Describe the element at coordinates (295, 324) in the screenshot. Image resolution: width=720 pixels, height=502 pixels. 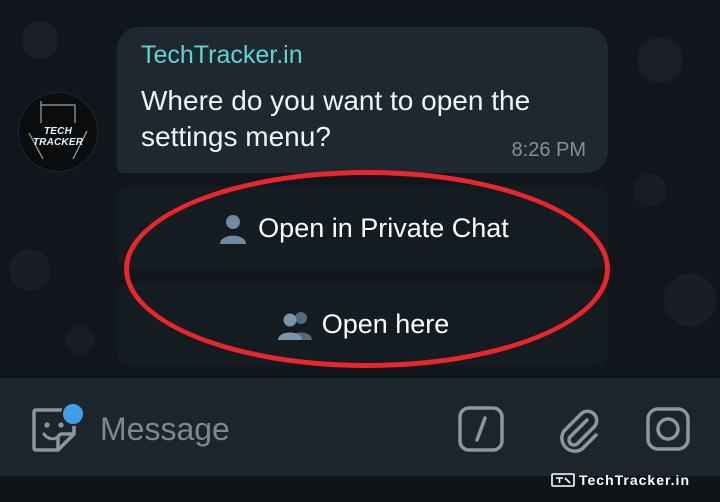
I see `busts-silhouette-icon` at that location.